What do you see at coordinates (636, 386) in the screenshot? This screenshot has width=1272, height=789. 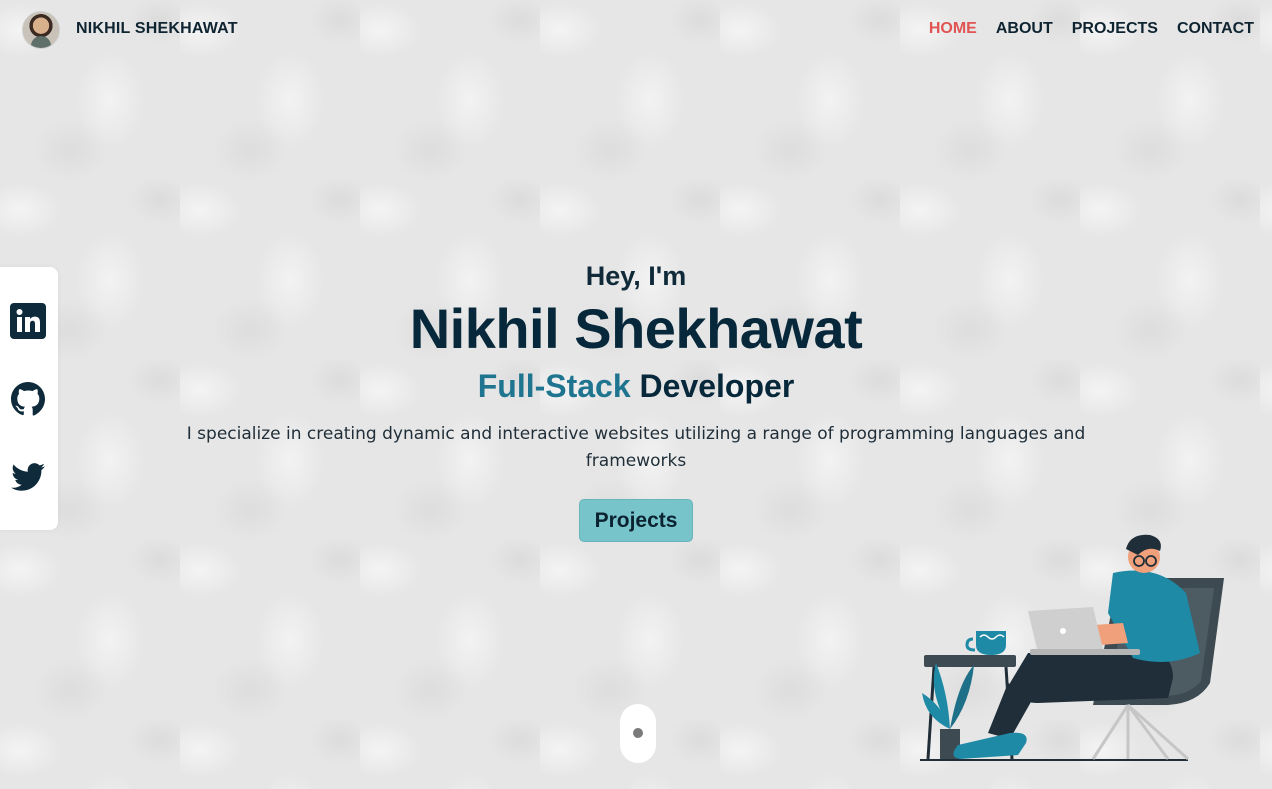 I see `hero-role: Full-Stack Developer` at bounding box center [636, 386].